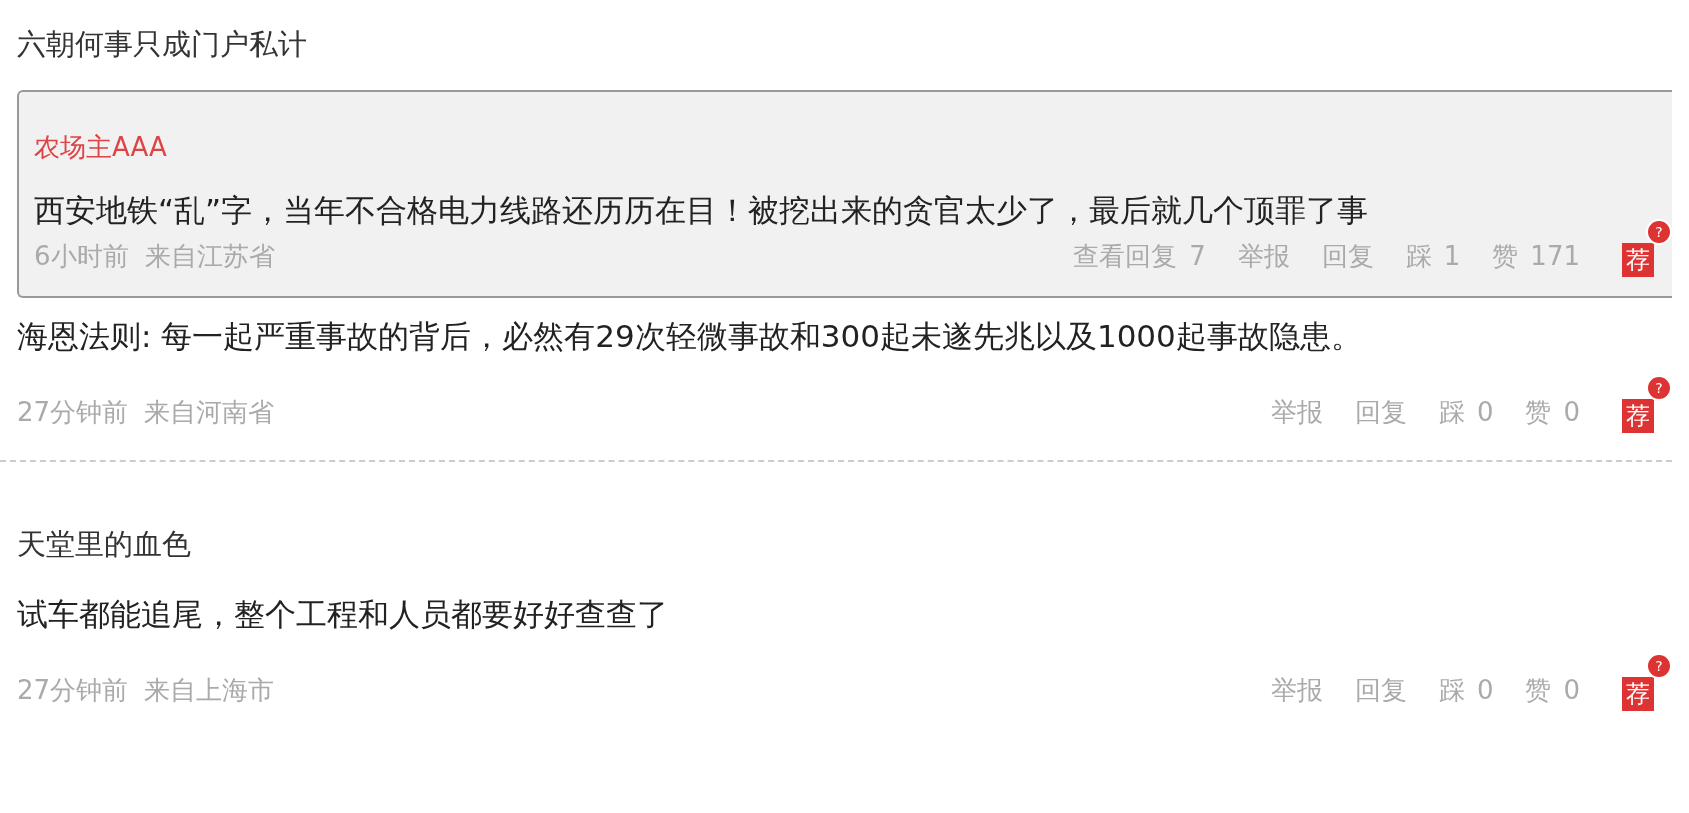  Describe the element at coordinates (844, 44) in the screenshot. I see `username: 六朝何事只成门户私计` at that location.